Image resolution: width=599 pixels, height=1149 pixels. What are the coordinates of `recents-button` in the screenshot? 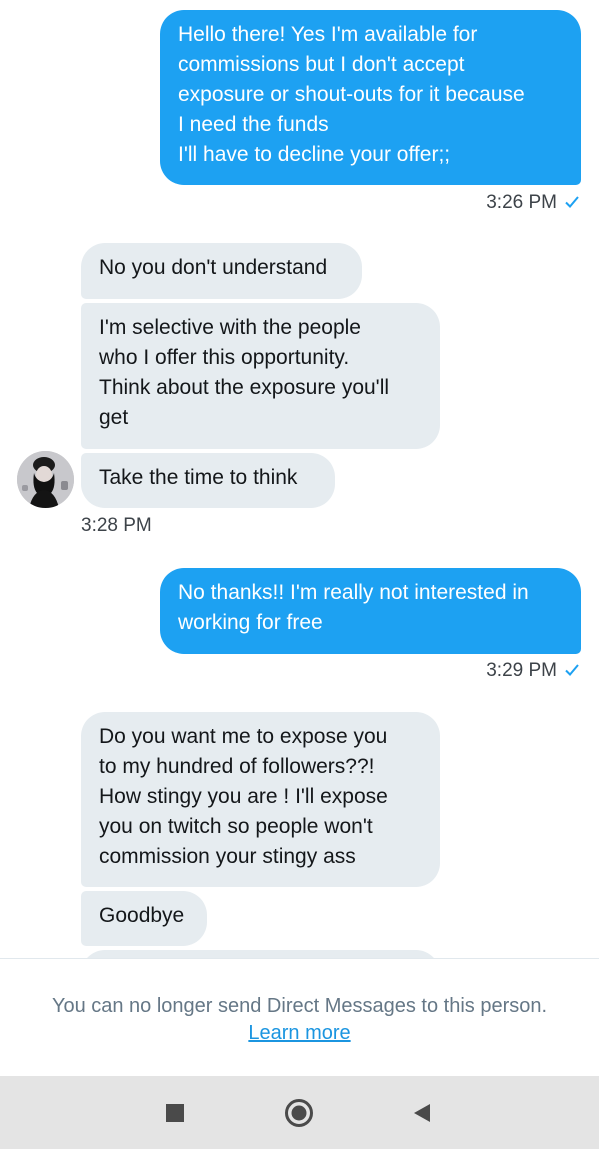 It's located at (175, 1113).